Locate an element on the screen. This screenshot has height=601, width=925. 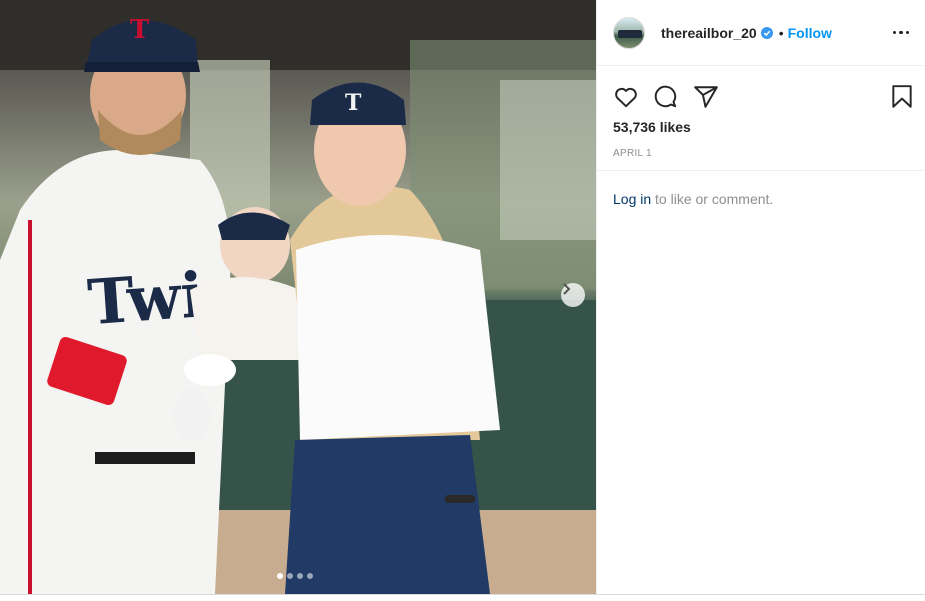
login-prompt-text: to like or comment. is located at coordinates (712, 199).